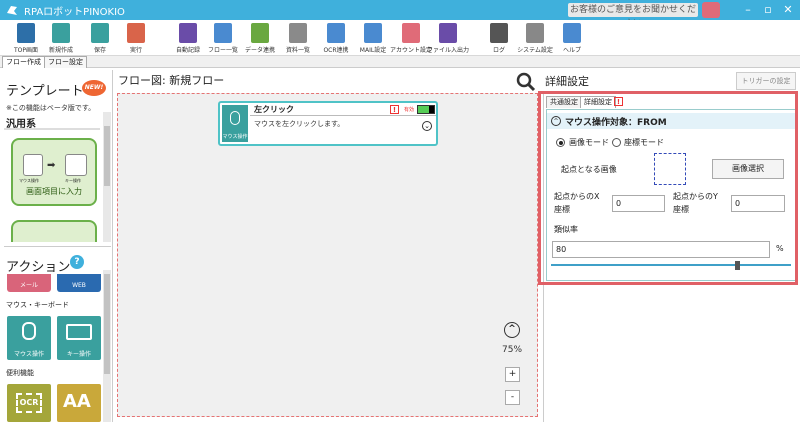  I want to click on template-scrollbar, so click(107, 177).